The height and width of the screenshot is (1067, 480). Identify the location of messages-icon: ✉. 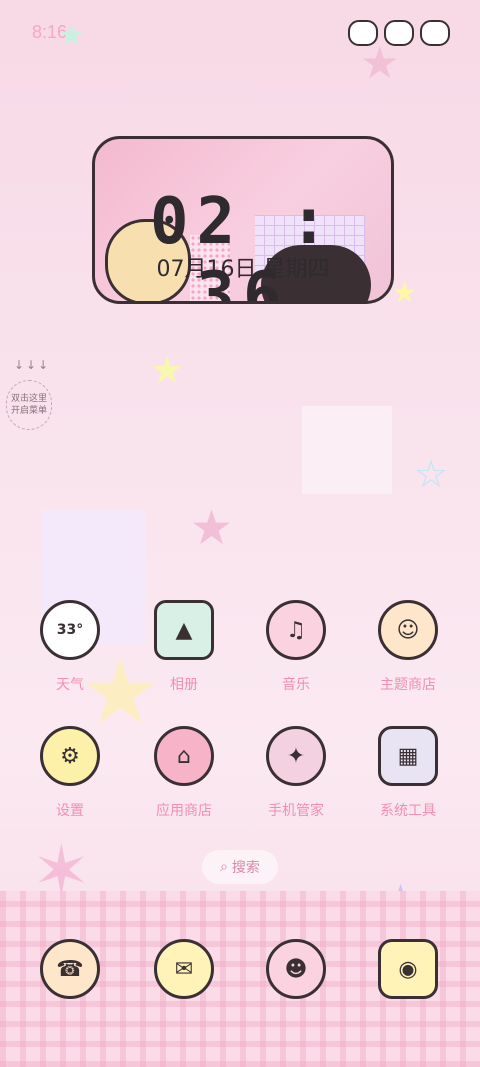
(184, 969).